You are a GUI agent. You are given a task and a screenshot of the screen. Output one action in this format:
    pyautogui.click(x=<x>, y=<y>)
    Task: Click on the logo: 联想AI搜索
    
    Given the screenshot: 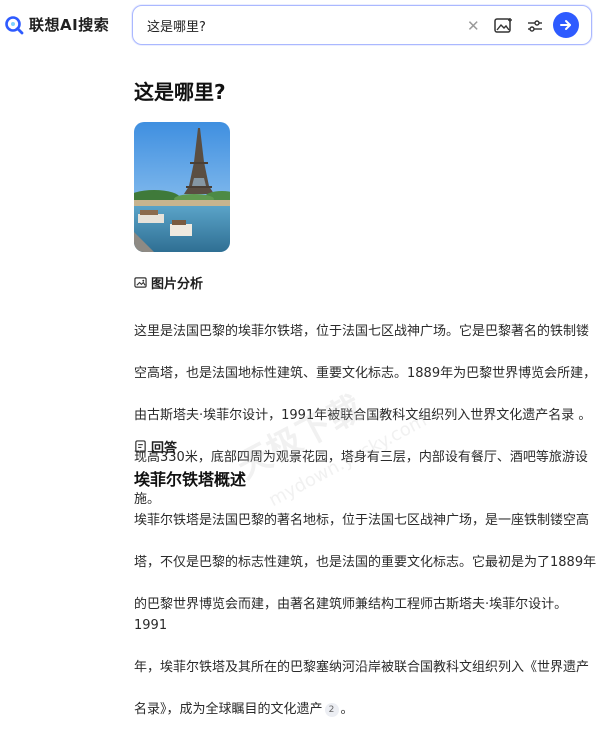 What is the action you would take?
    pyautogui.click(x=56, y=24)
    